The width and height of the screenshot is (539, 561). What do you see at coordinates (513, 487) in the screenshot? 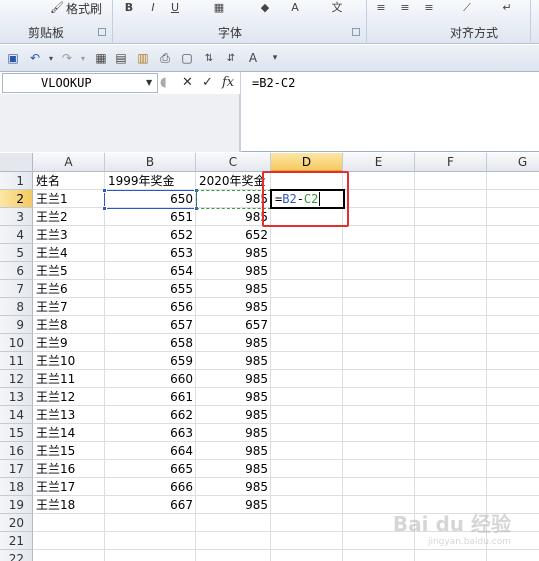
I see `cell-g18` at bounding box center [513, 487].